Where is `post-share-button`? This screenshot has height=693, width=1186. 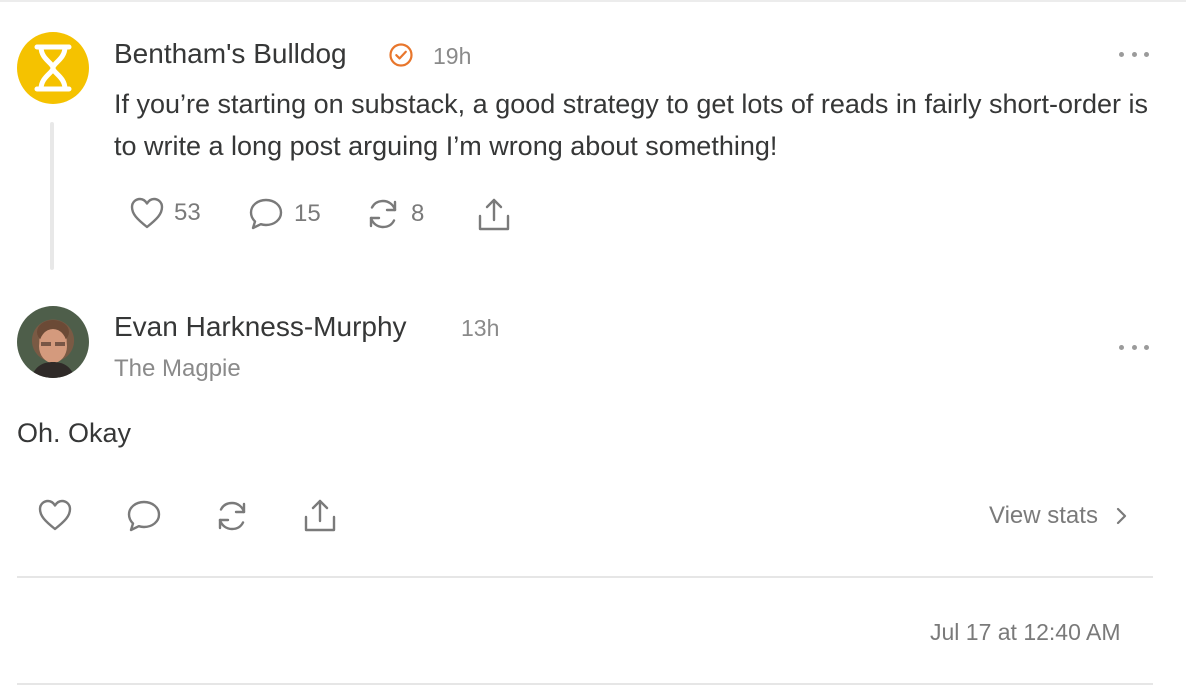 post-share-button is located at coordinates (494, 215).